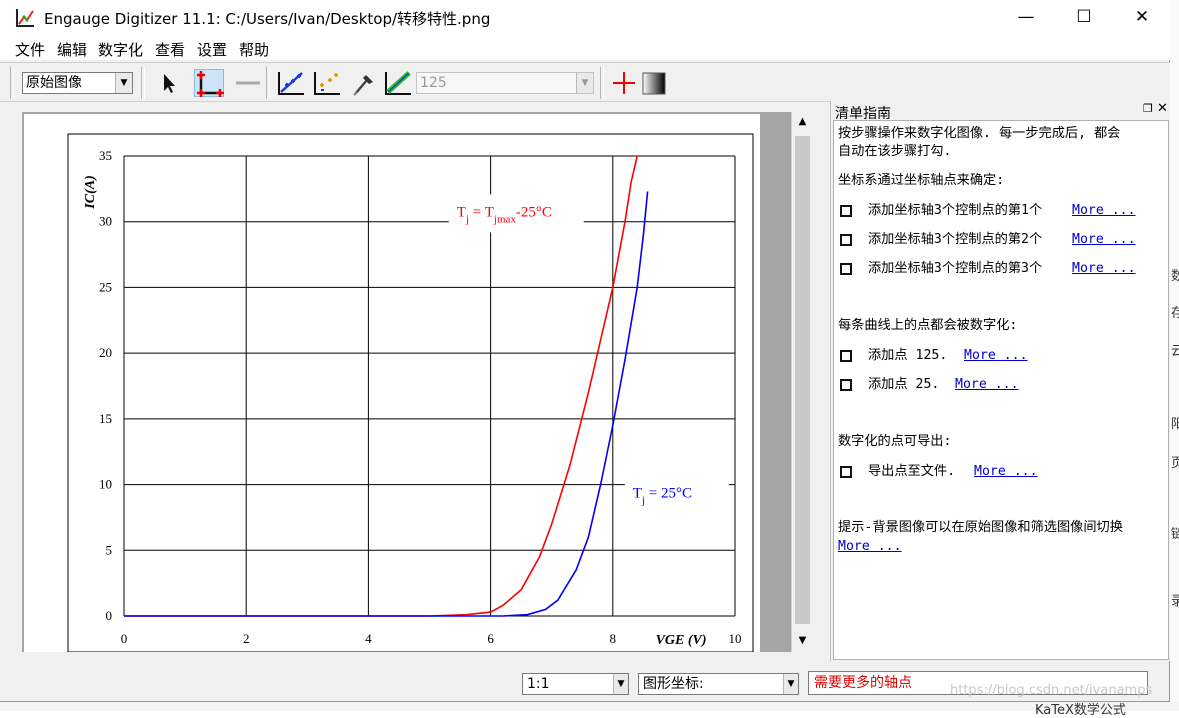  I want to click on maximize-button: ☐, so click(1084, 18).